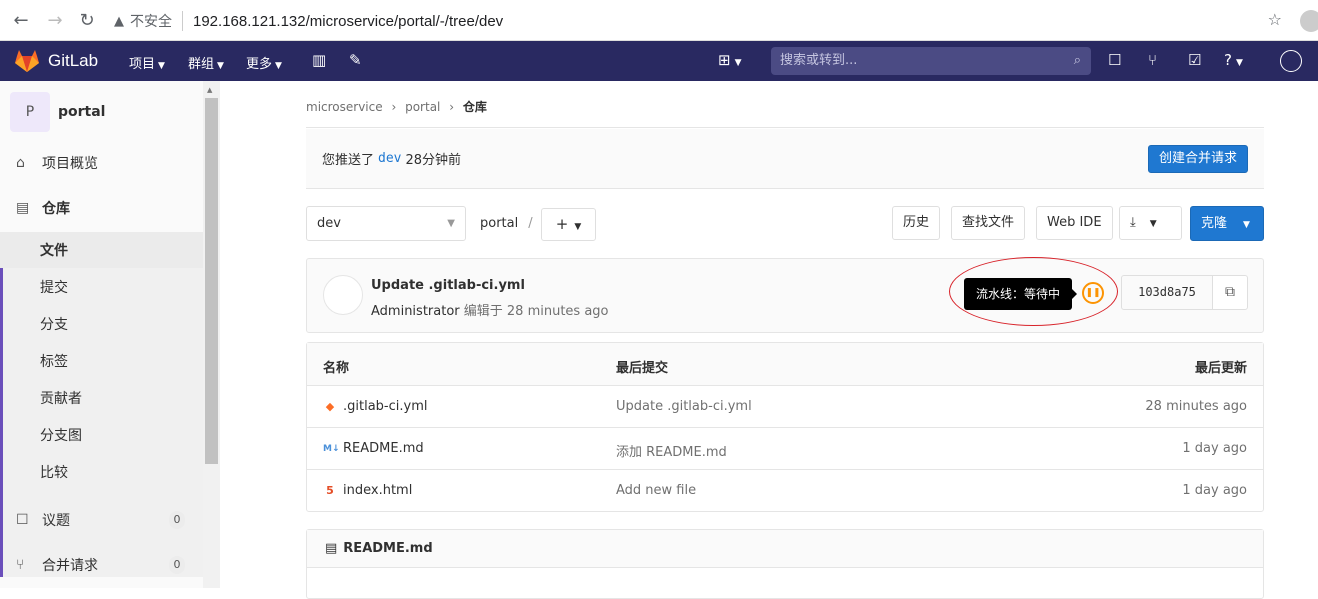 The image size is (1318, 599). Describe the element at coordinates (1077, 60) in the screenshot. I see `search-icon: ⌕` at that location.